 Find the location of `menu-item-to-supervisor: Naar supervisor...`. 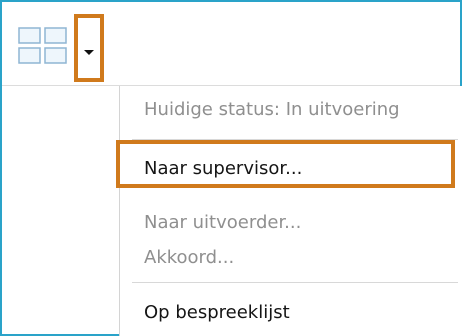

menu-item-to-supervisor: Naar supervisor... is located at coordinates (223, 169).